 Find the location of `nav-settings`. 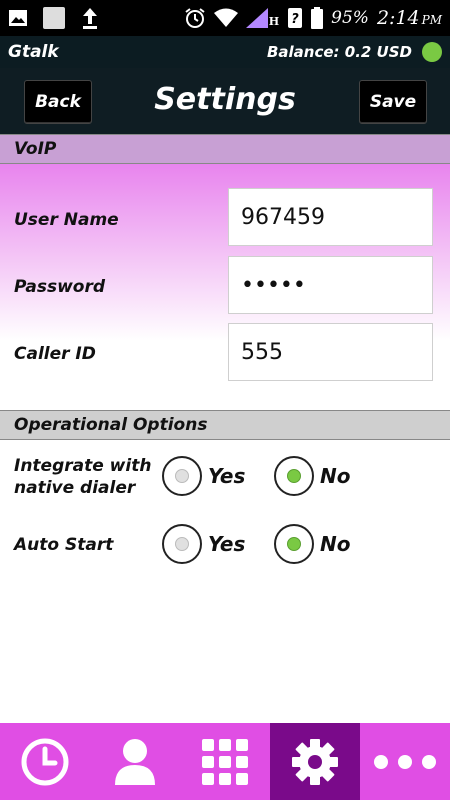

nav-settings is located at coordinates (315, 761).